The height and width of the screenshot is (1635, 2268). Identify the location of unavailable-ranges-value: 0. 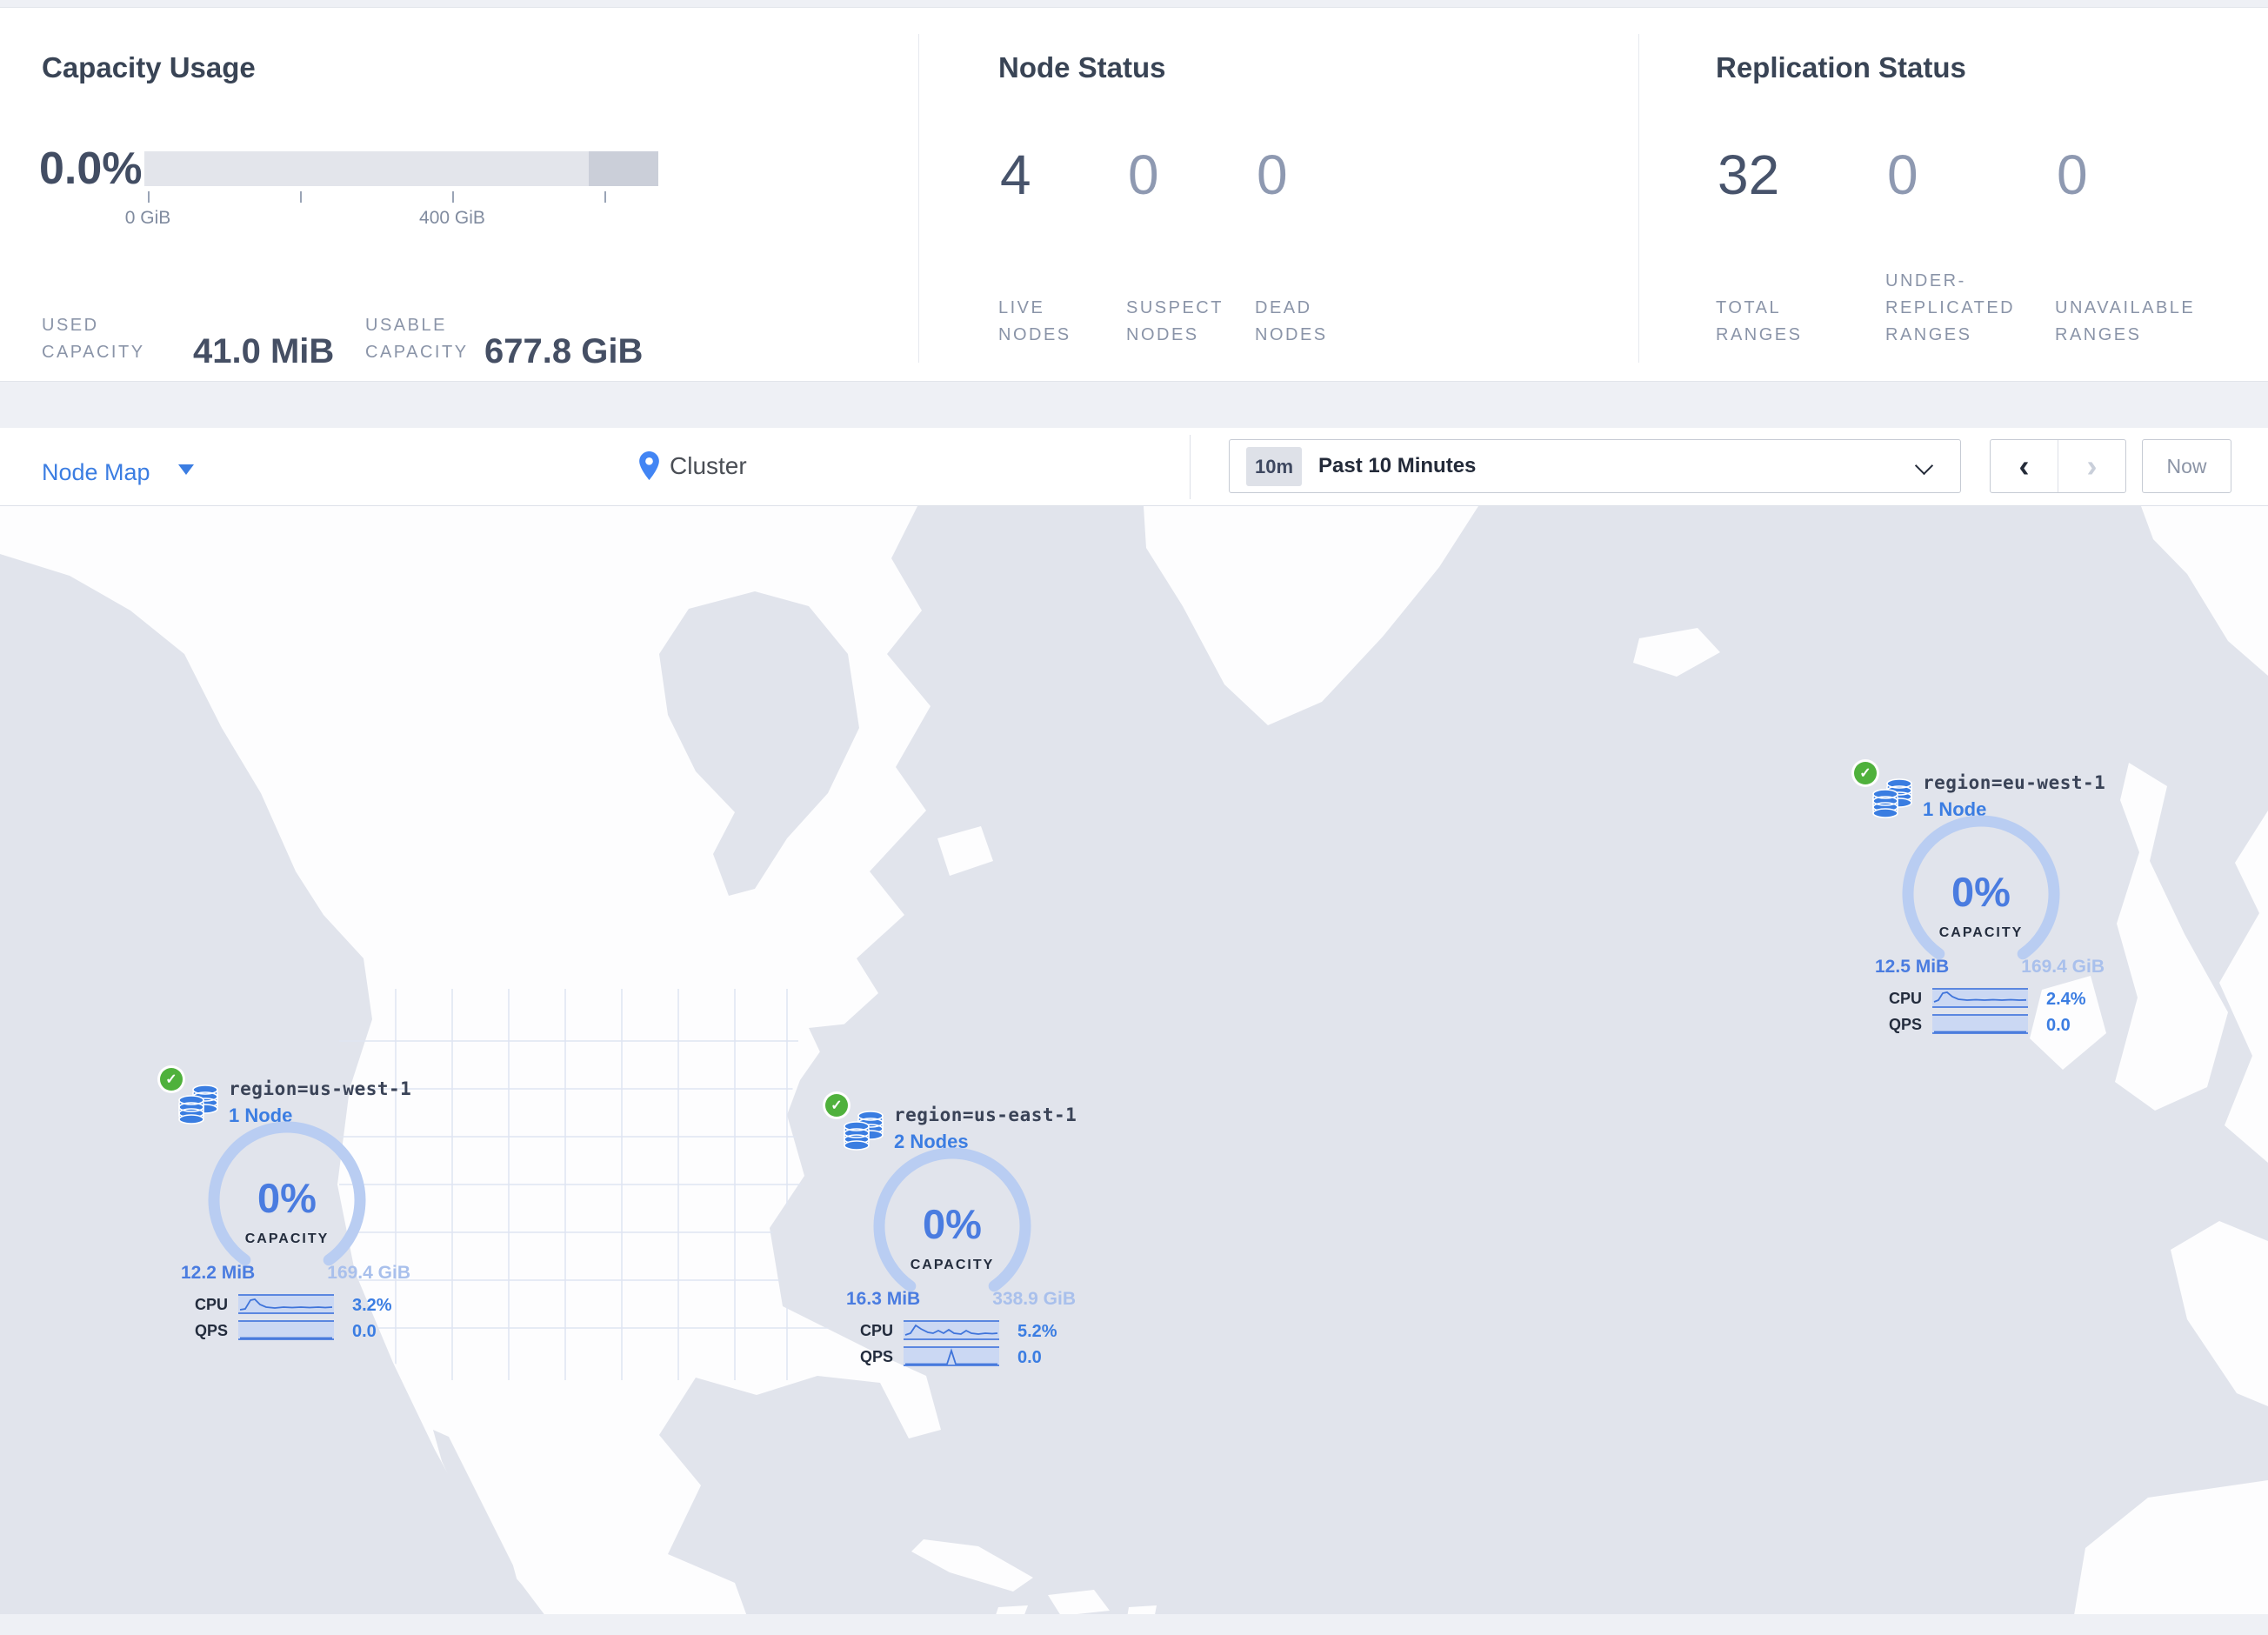
(2072, 174).